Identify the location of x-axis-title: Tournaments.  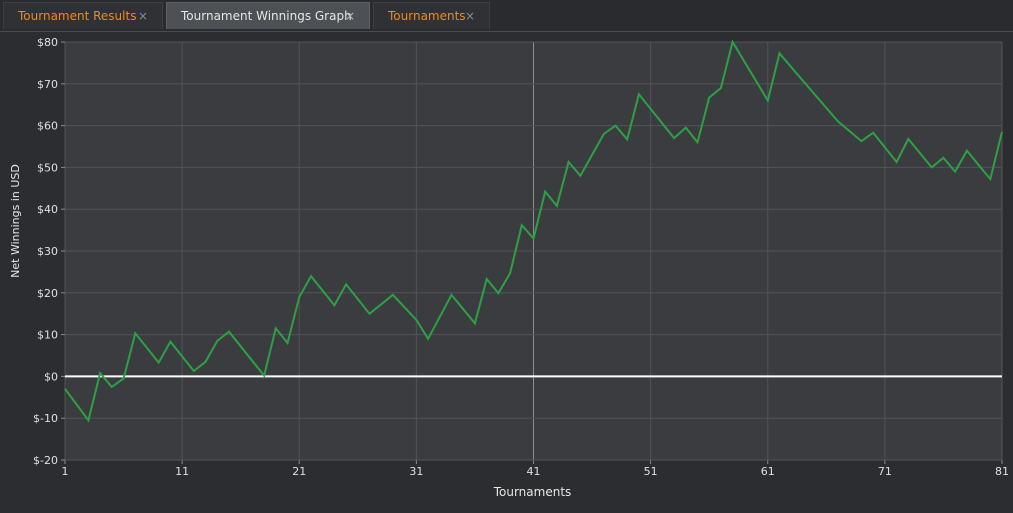
(532, 492).